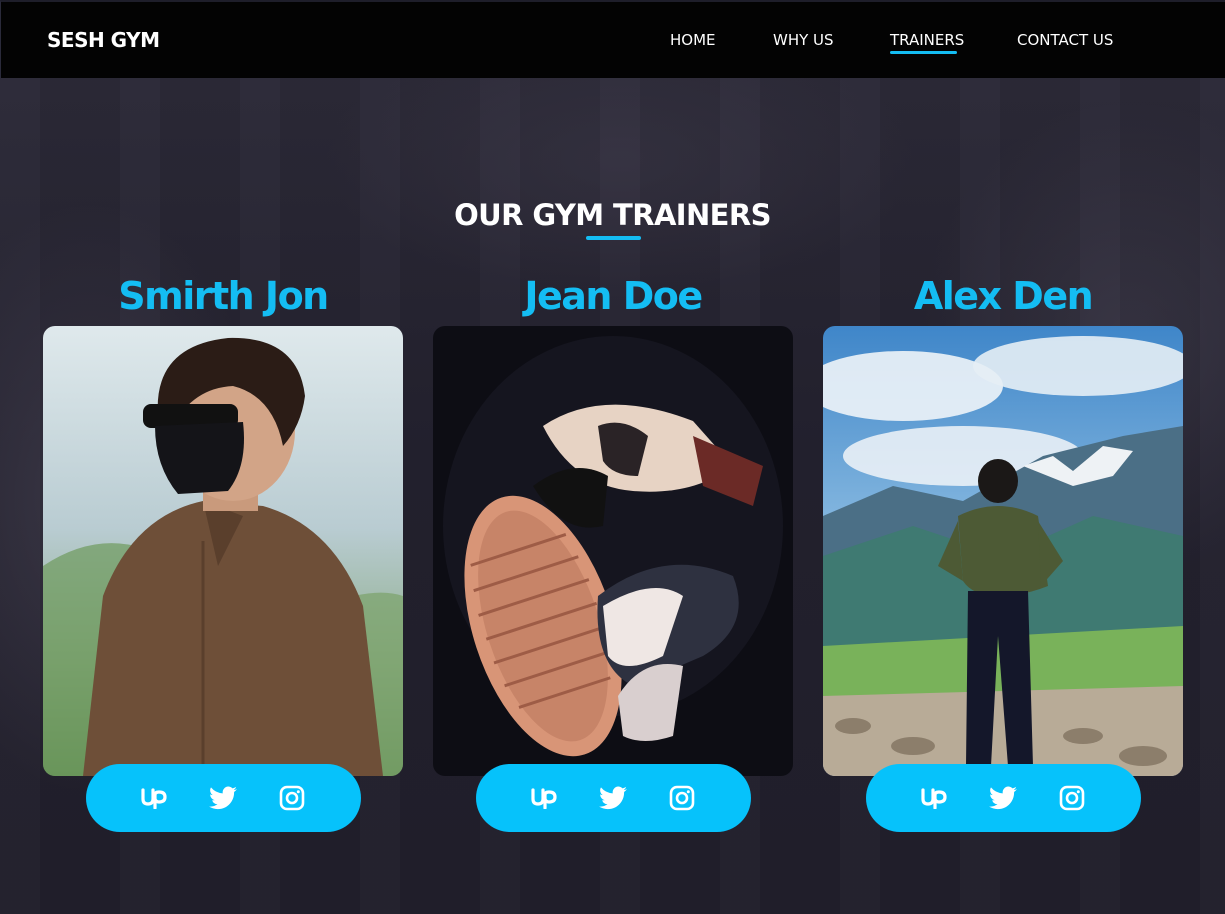  I want to click on nav-active-indicator, so click(923, 52).